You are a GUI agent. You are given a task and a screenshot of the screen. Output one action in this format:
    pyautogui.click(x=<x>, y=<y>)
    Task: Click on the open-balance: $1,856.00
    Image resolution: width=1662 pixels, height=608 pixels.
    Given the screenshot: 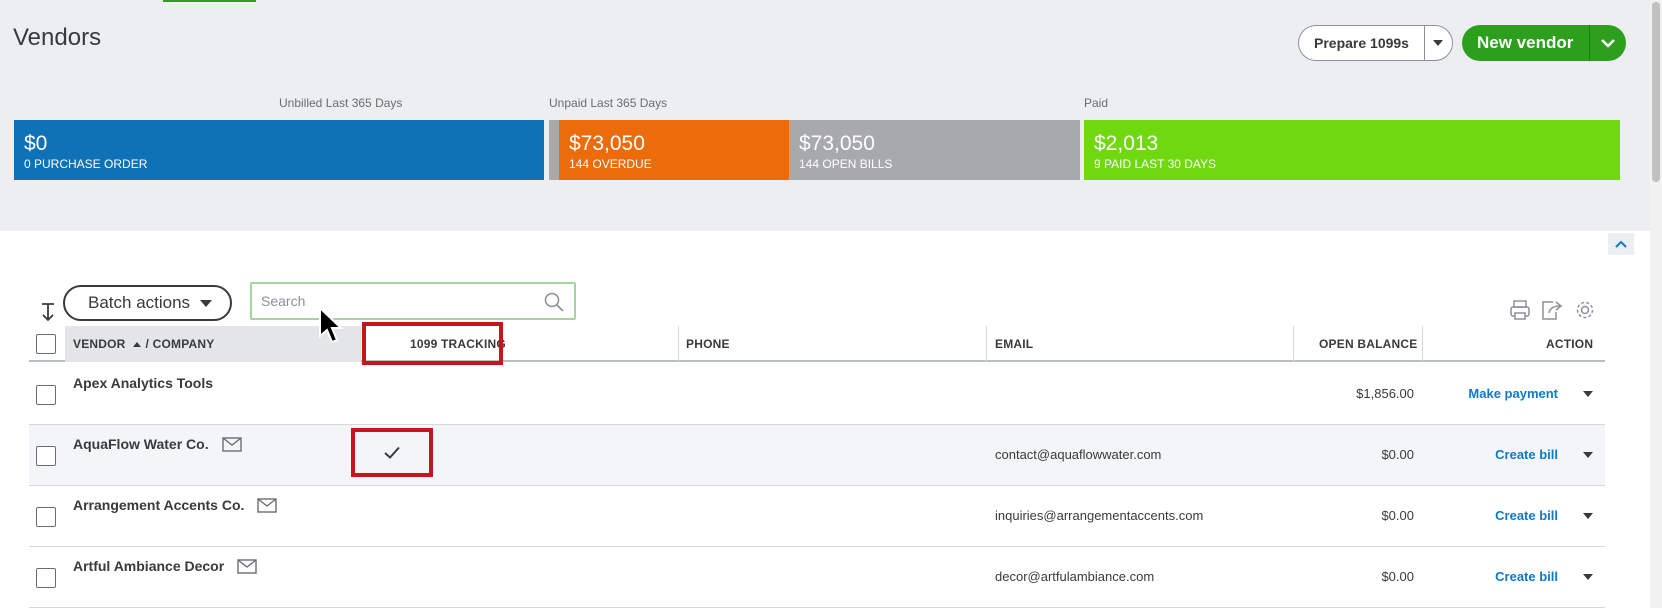 What is the action you would take?
    pyautogui.click(x=1385, y=393)
    